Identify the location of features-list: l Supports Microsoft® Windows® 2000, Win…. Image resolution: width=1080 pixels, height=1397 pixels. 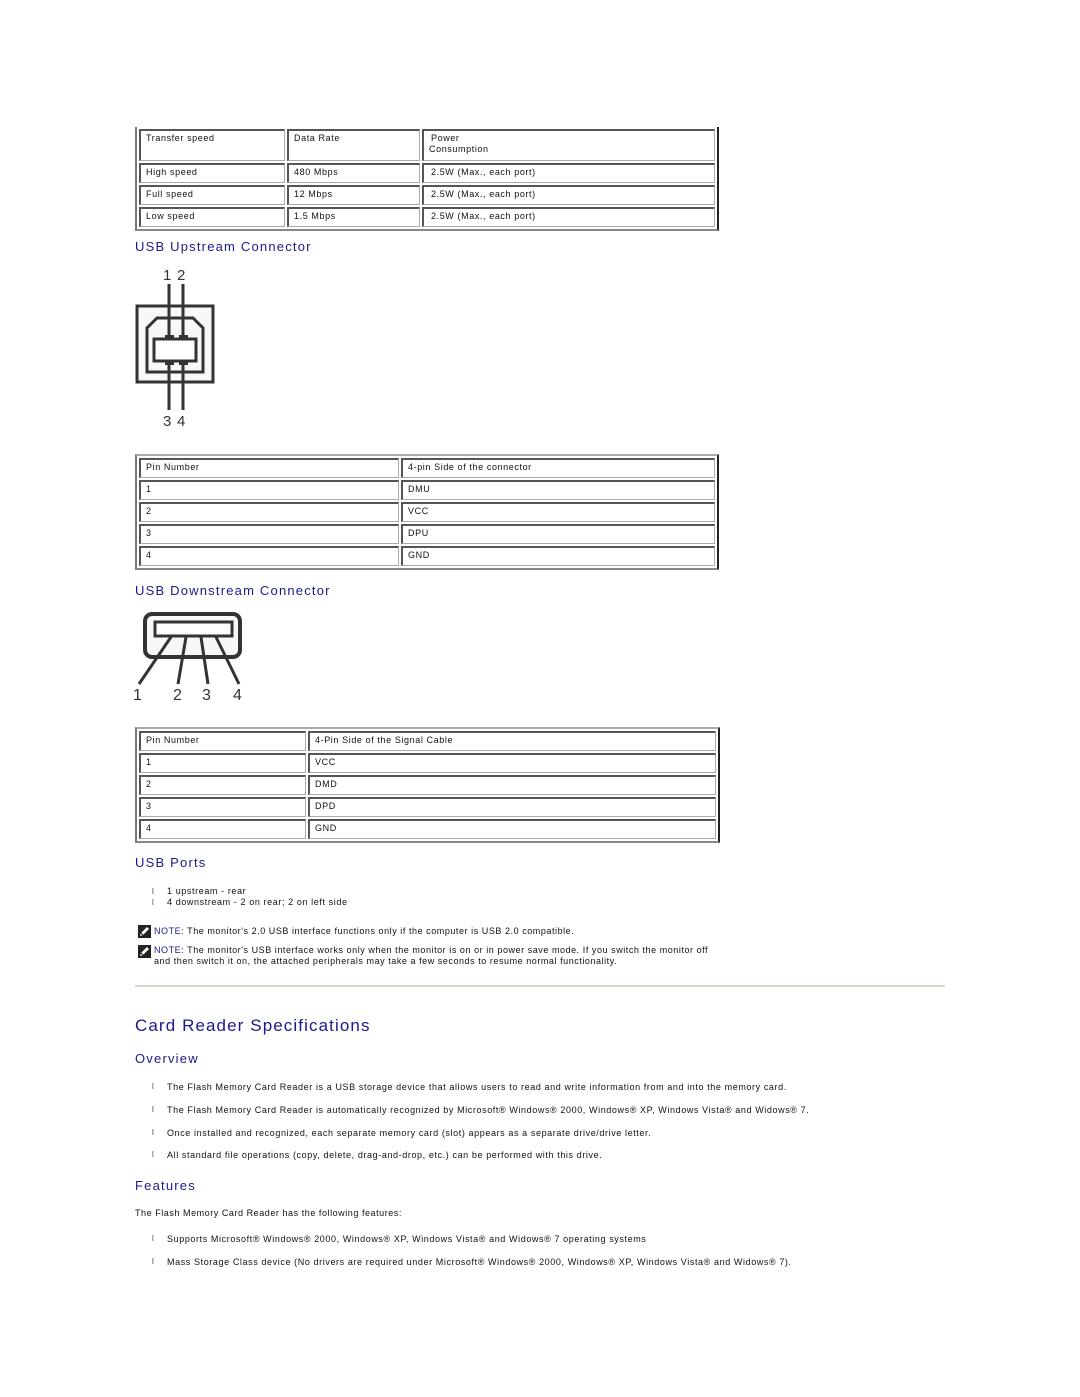
(535, 1257).